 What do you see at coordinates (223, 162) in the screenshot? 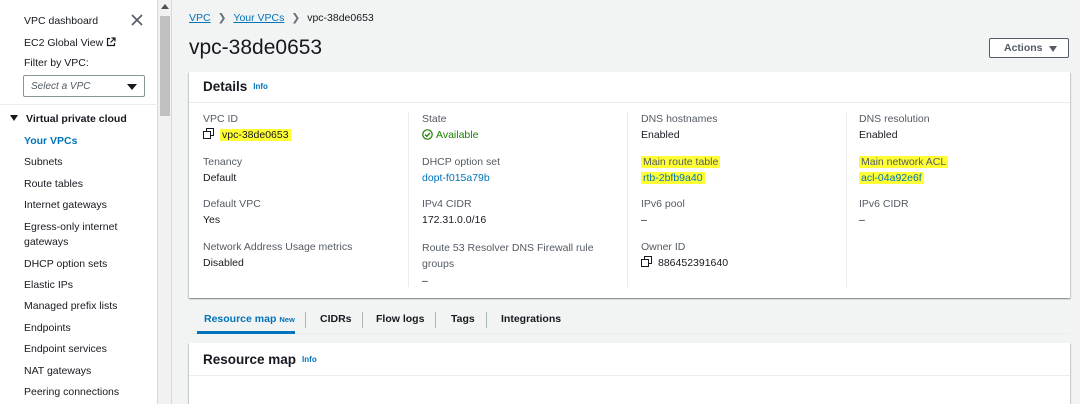
I see `tenancy-label: Tenancy` at bounding box center [223, 162].